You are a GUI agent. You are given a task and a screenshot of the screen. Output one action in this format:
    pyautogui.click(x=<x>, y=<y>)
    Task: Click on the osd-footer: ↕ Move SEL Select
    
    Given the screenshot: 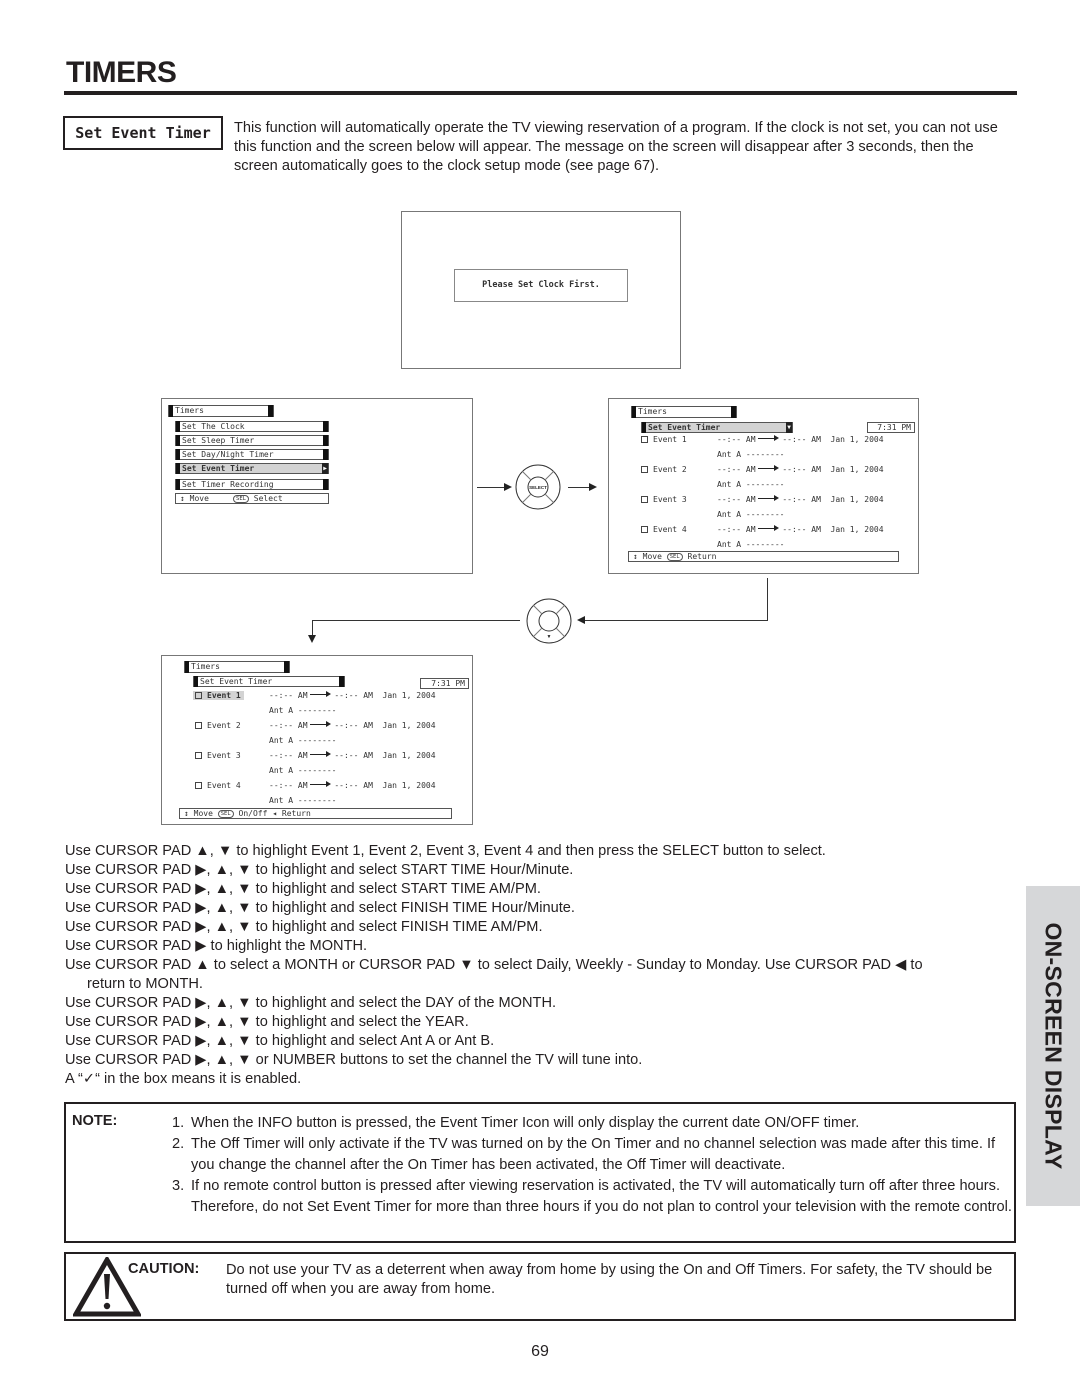 What is the action you would take?
    pyautogui.click(x=252, y=498)
    